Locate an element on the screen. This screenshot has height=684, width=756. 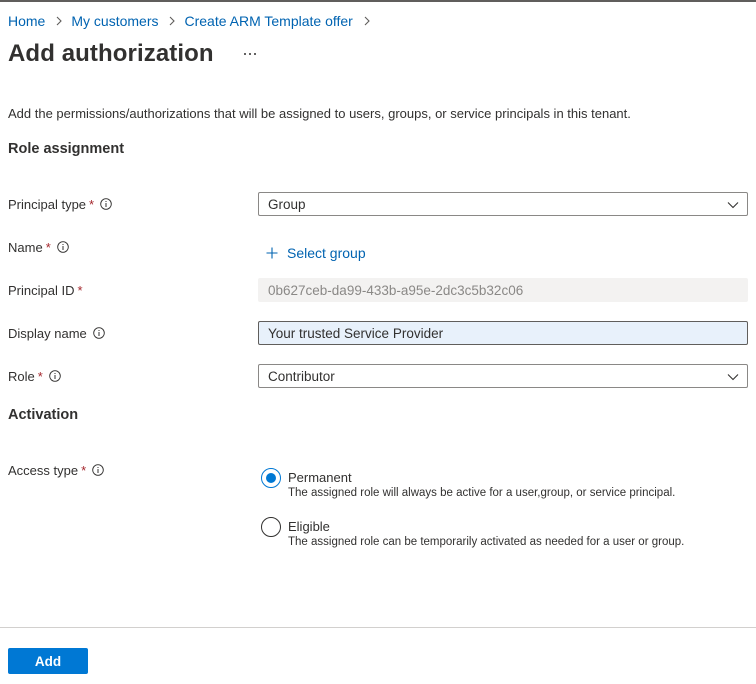
section-title-activation: Activation is located at coordinates (43, 415).